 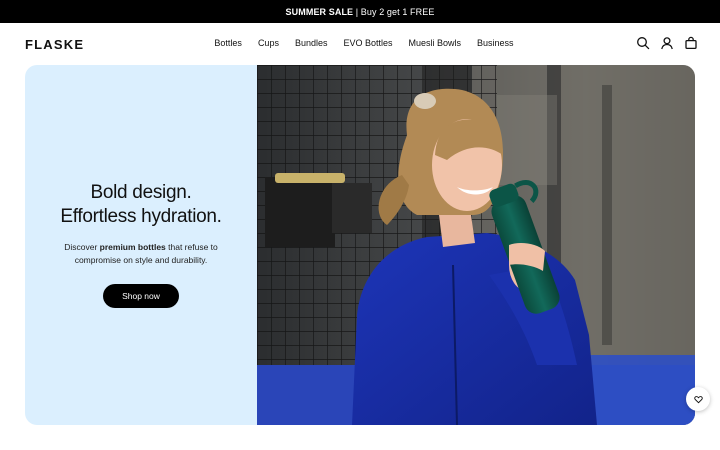 I want to click on heart-icon, so click(x=698, y=399).